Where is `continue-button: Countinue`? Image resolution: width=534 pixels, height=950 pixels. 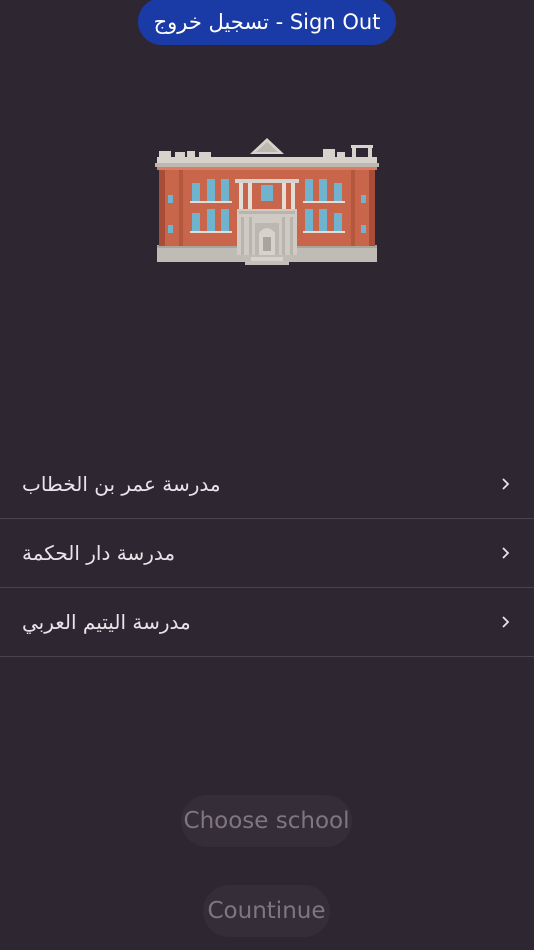
continue-button: Countinue is located at coordinates (266, 911).